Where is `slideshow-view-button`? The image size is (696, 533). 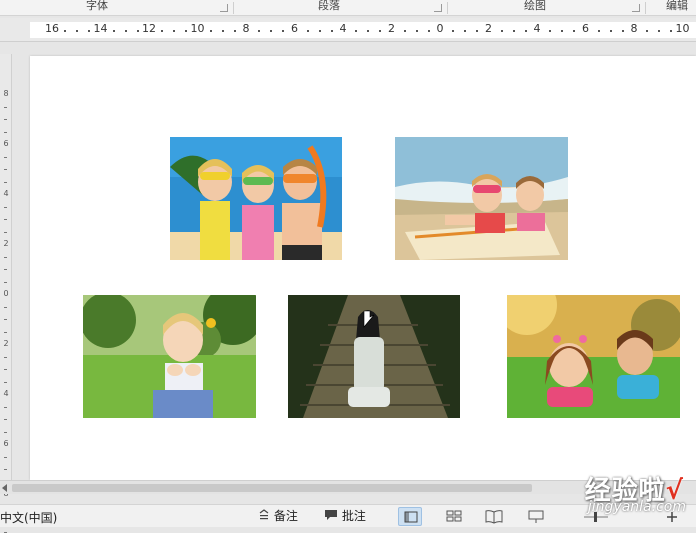 slideshow-view-button is located at coordinates (536, 516).